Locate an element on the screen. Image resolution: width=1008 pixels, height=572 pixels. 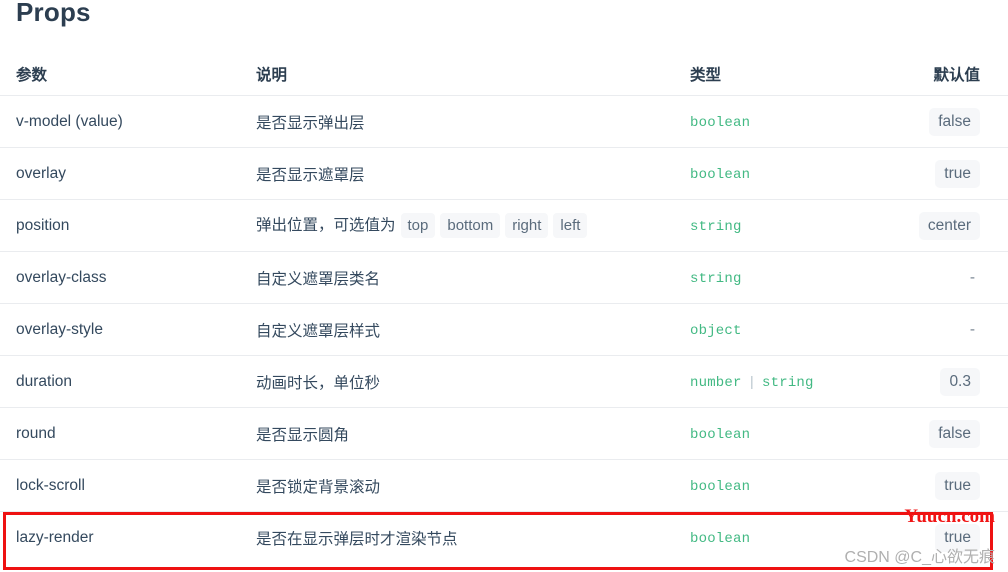
table-row: overlay-class 自定义遮罩层类名 string - is located at coordinates (504, 277).